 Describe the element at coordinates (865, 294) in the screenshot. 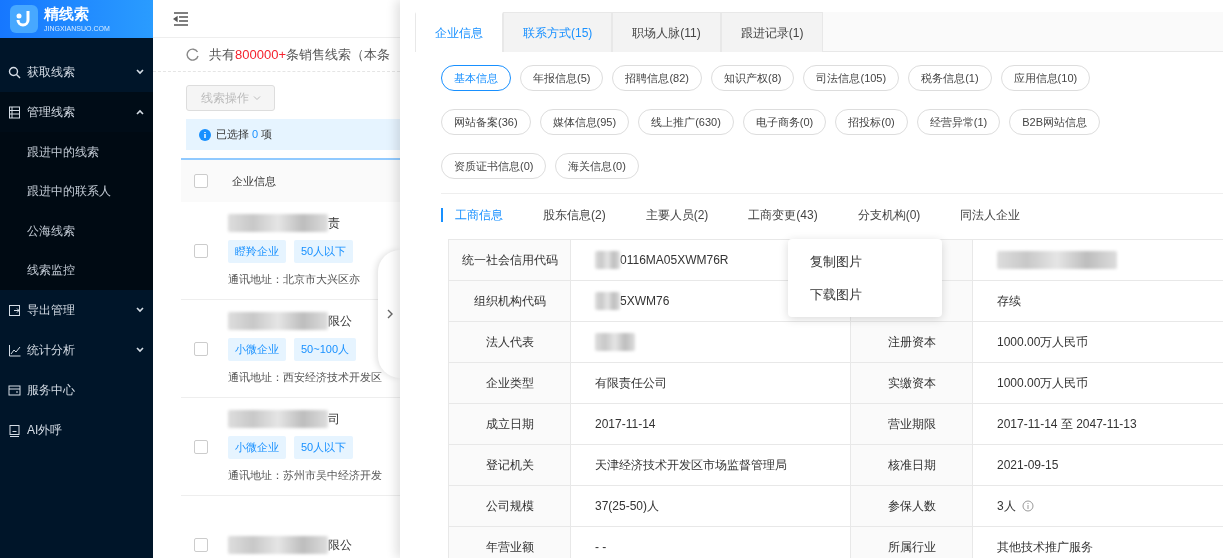

I see `menu-item: 下载图片` at that location.